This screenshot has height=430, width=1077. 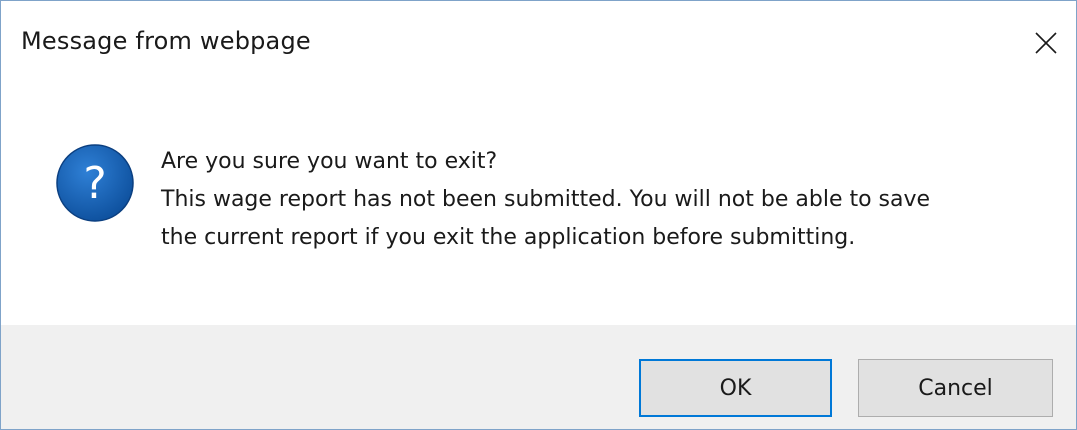 I want to click on cancel-button: Cancel, so click(x=955, y=388).